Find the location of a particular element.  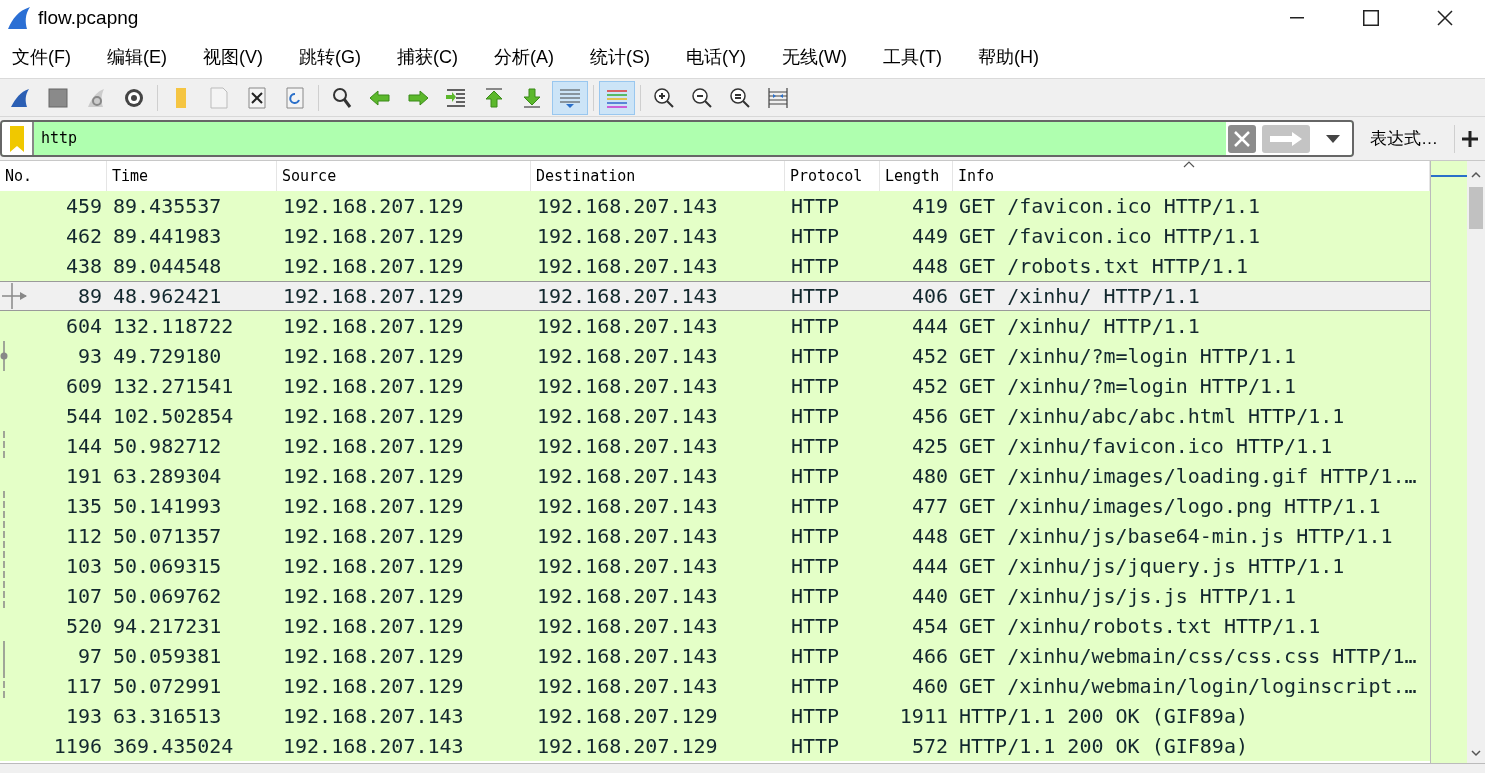

packet-row: 520 94.217231 192.168.207.129 192.168.207.143 HTTP 454 GET /xinhu/robots.txt HTTP/1.1 is located at coordinates (715, 626).